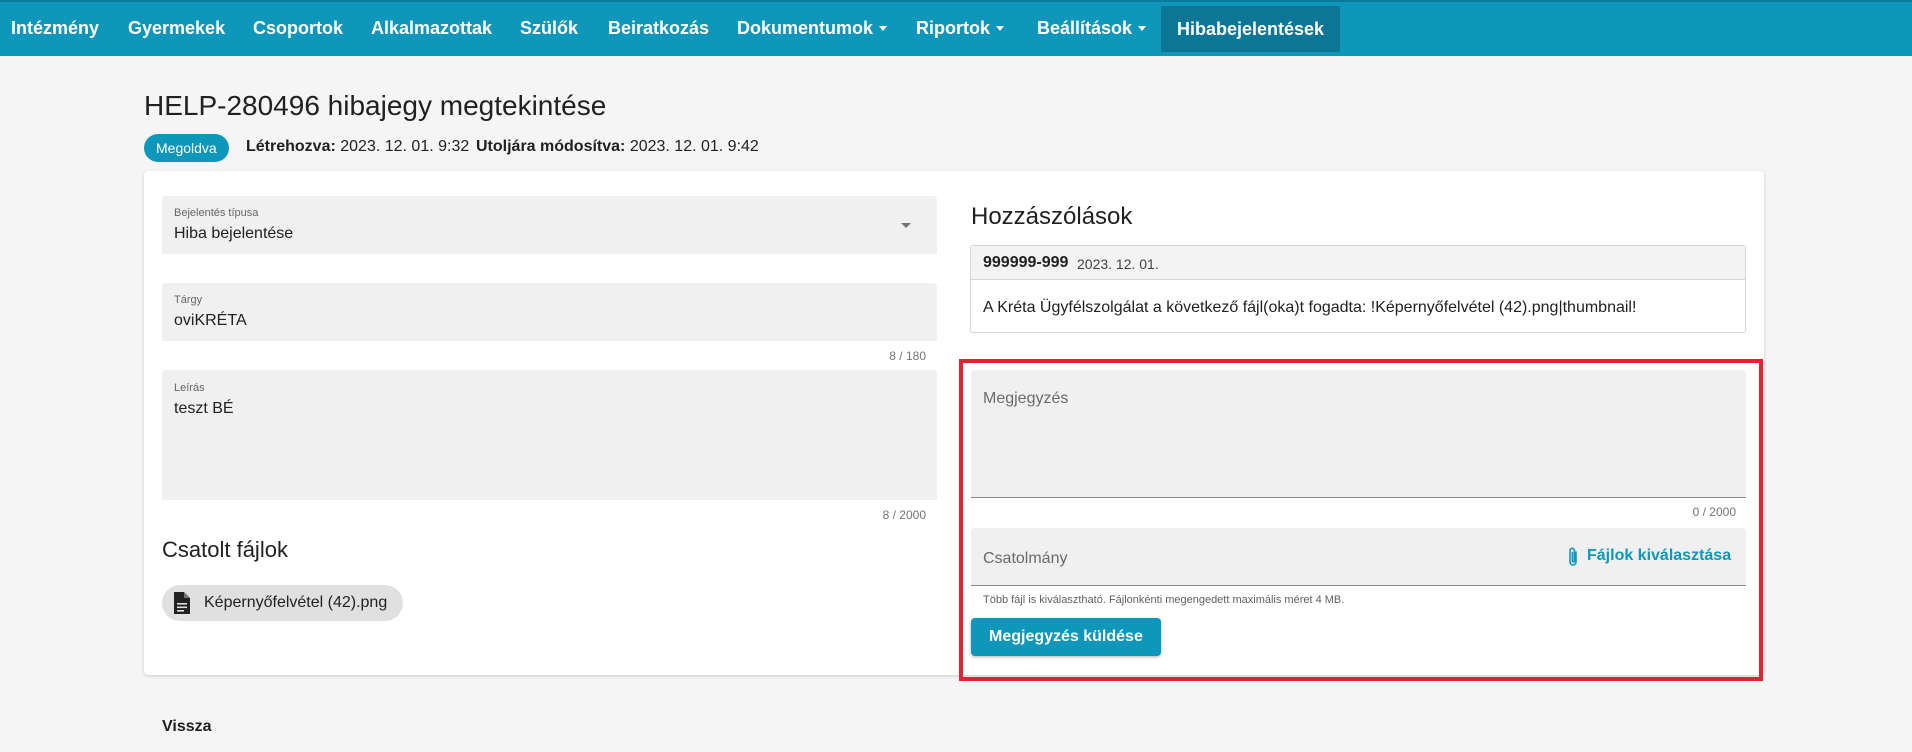 The height and width of the screenshot is (752, 1912). Describe the element at coordinates (55, 29) in the screenshot. I see `nav-item-intezmeny: Intézmény` at that location.